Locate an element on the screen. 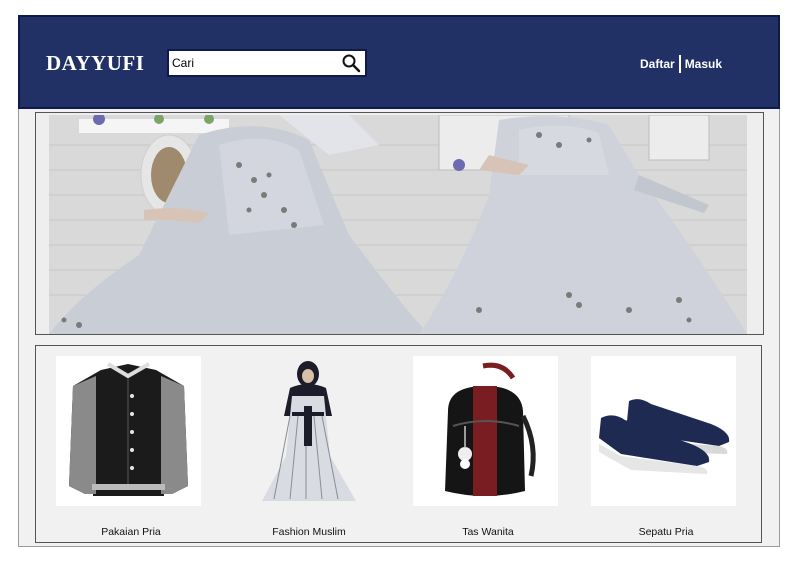 The height and width of the screenshot is (563, 798). category-label: Sepatu Pria is located at coordinates (666, 532).